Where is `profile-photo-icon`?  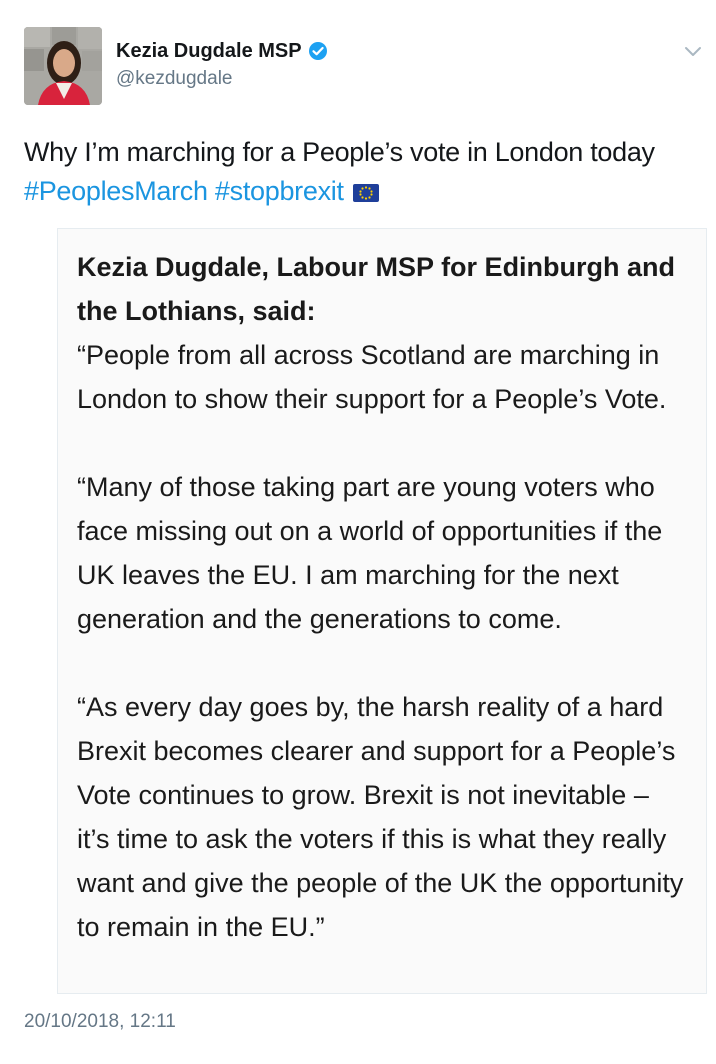
profile-photo-icon is located at coordinates (63, 66).